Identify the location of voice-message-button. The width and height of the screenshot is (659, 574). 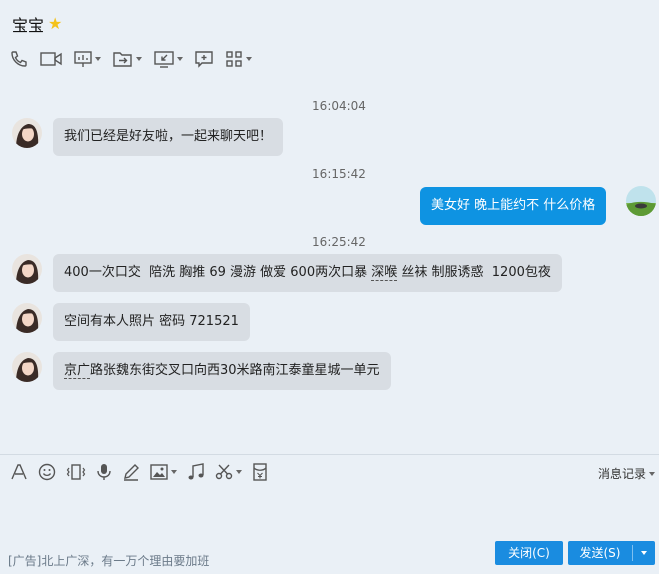
(104, 472).